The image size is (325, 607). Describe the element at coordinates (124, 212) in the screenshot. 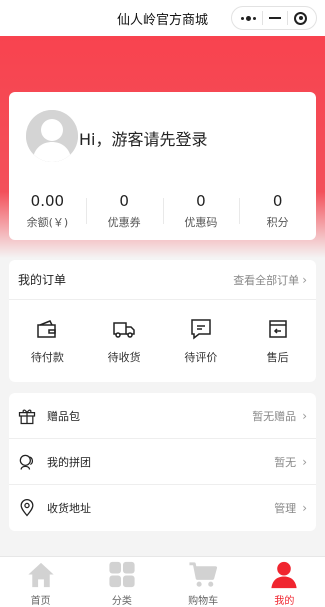

I see `stat-coupons: 0 优惠券` at that location.